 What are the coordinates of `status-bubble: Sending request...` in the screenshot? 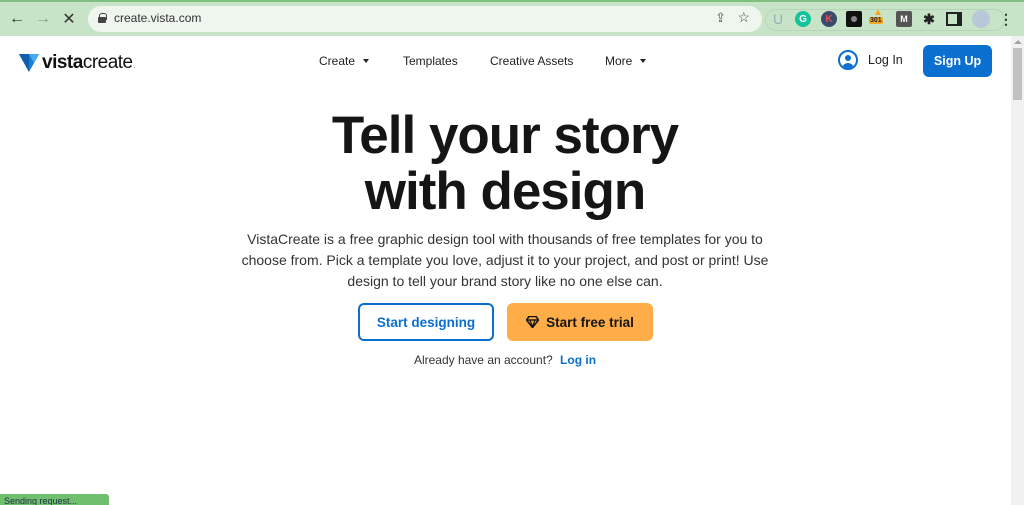 It's located at (54, 499).